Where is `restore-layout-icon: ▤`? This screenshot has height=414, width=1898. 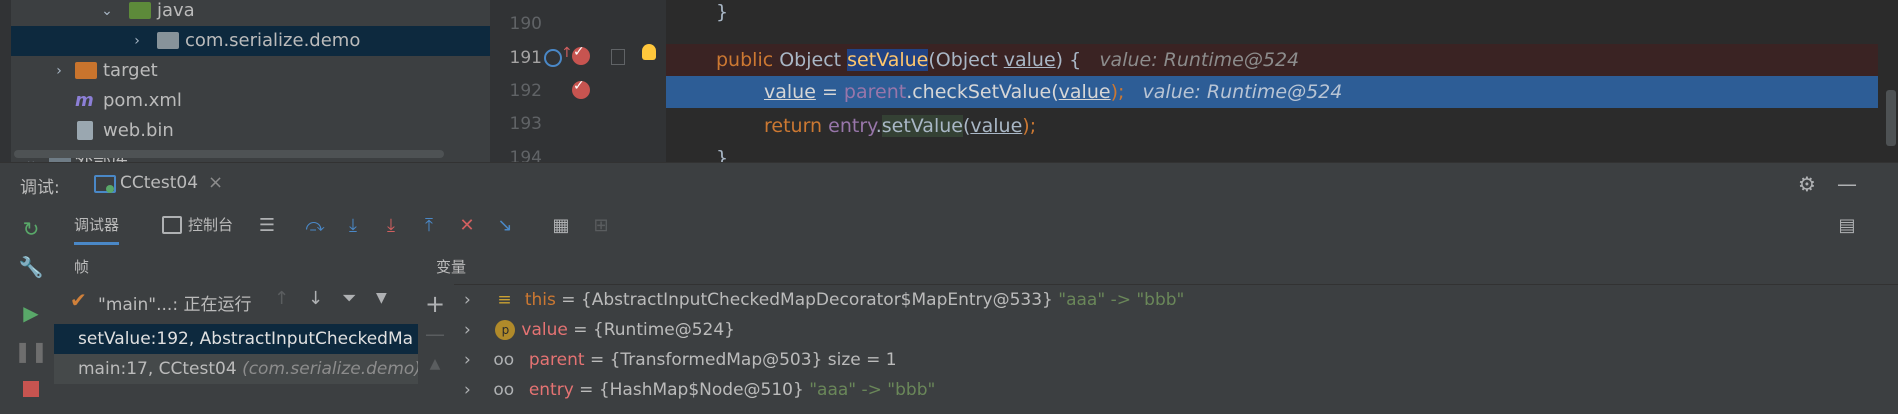 restore-layout-icon: ▤ is located at coordinates (1847, 225).